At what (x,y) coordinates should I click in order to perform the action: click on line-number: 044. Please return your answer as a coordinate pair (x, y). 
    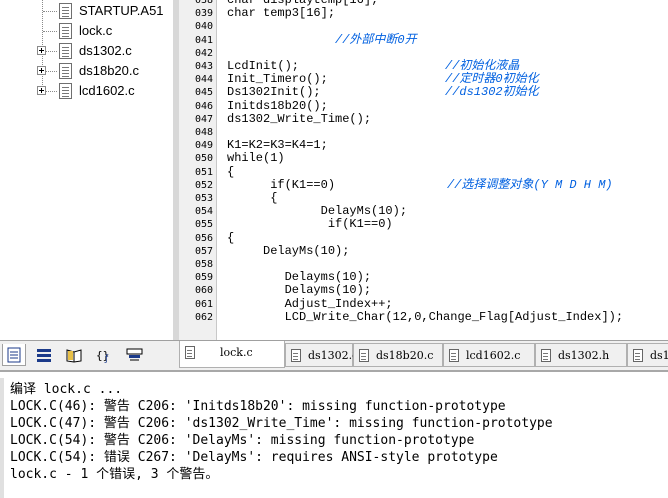
    Looking at the image, I should click on (204, 80).